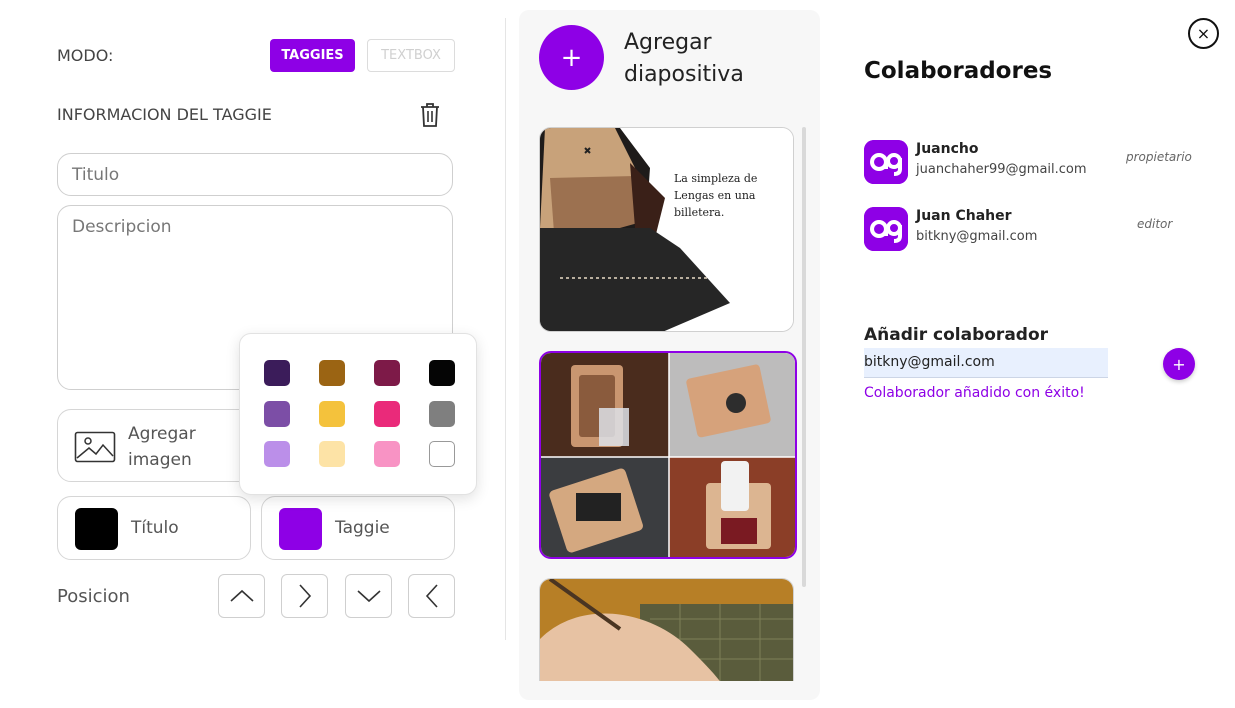  I want to click on close-button: ×, so click(1203, 33).